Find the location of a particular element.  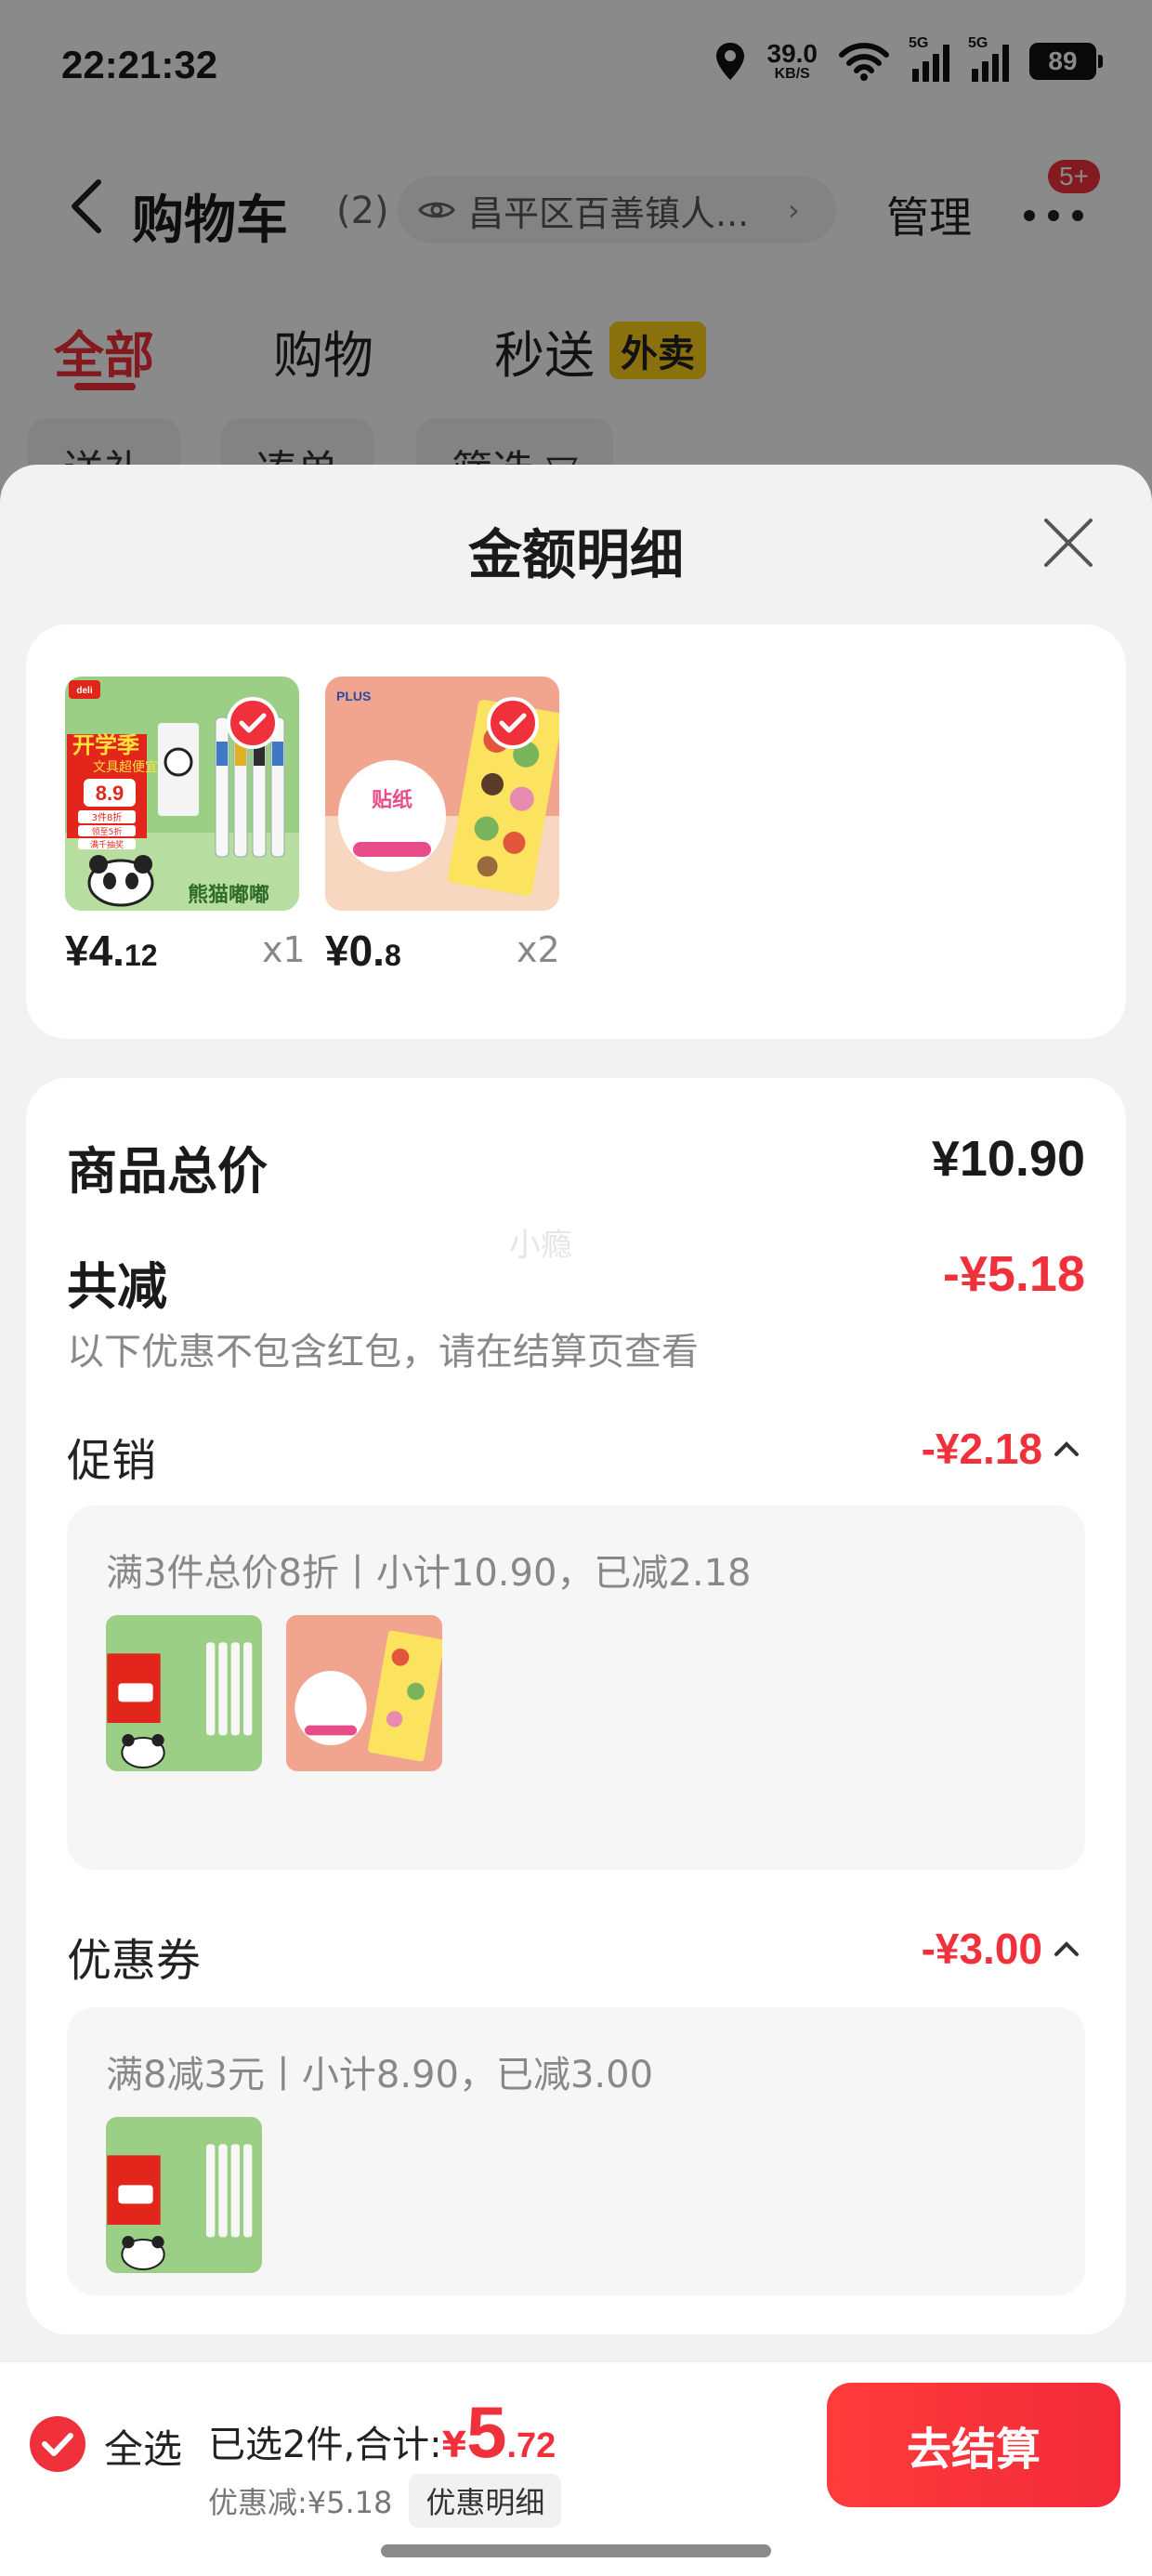

promo-title: 开学季 is located at coordinates (105, 745).